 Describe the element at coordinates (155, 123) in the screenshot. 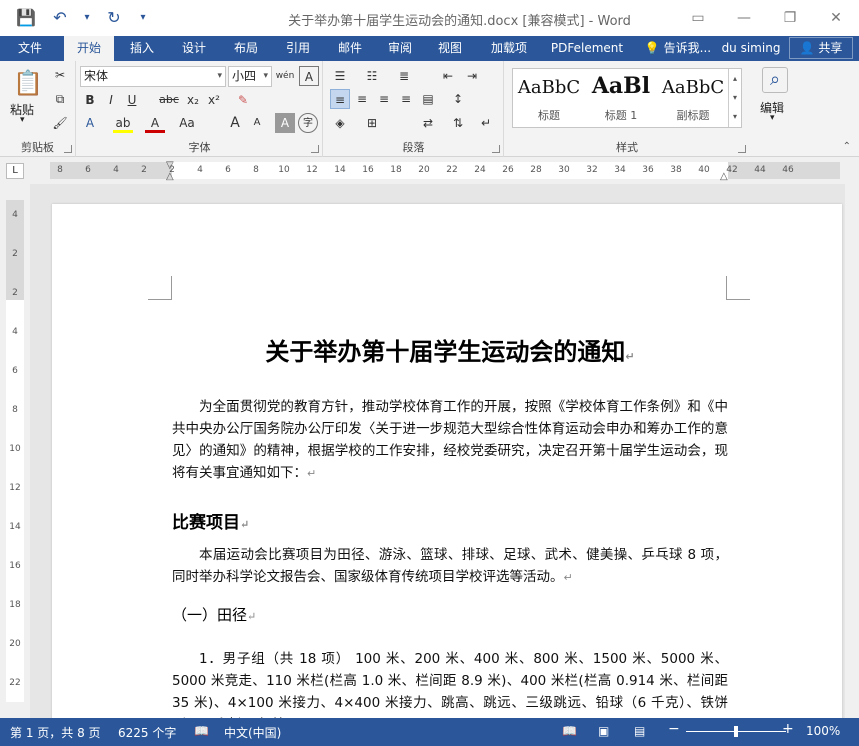

I see `font-color-button: A` at that location.